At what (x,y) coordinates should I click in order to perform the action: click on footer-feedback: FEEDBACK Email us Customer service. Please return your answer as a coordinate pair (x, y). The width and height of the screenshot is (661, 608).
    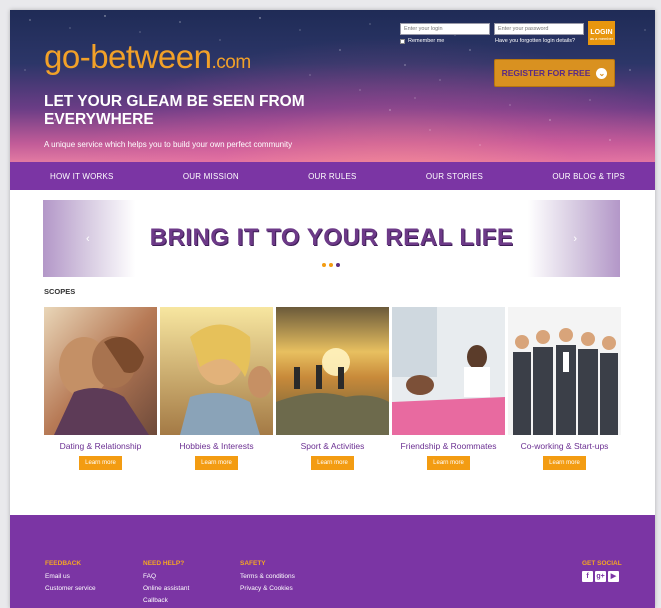
    Looking at the image, I should click on (70, 577).